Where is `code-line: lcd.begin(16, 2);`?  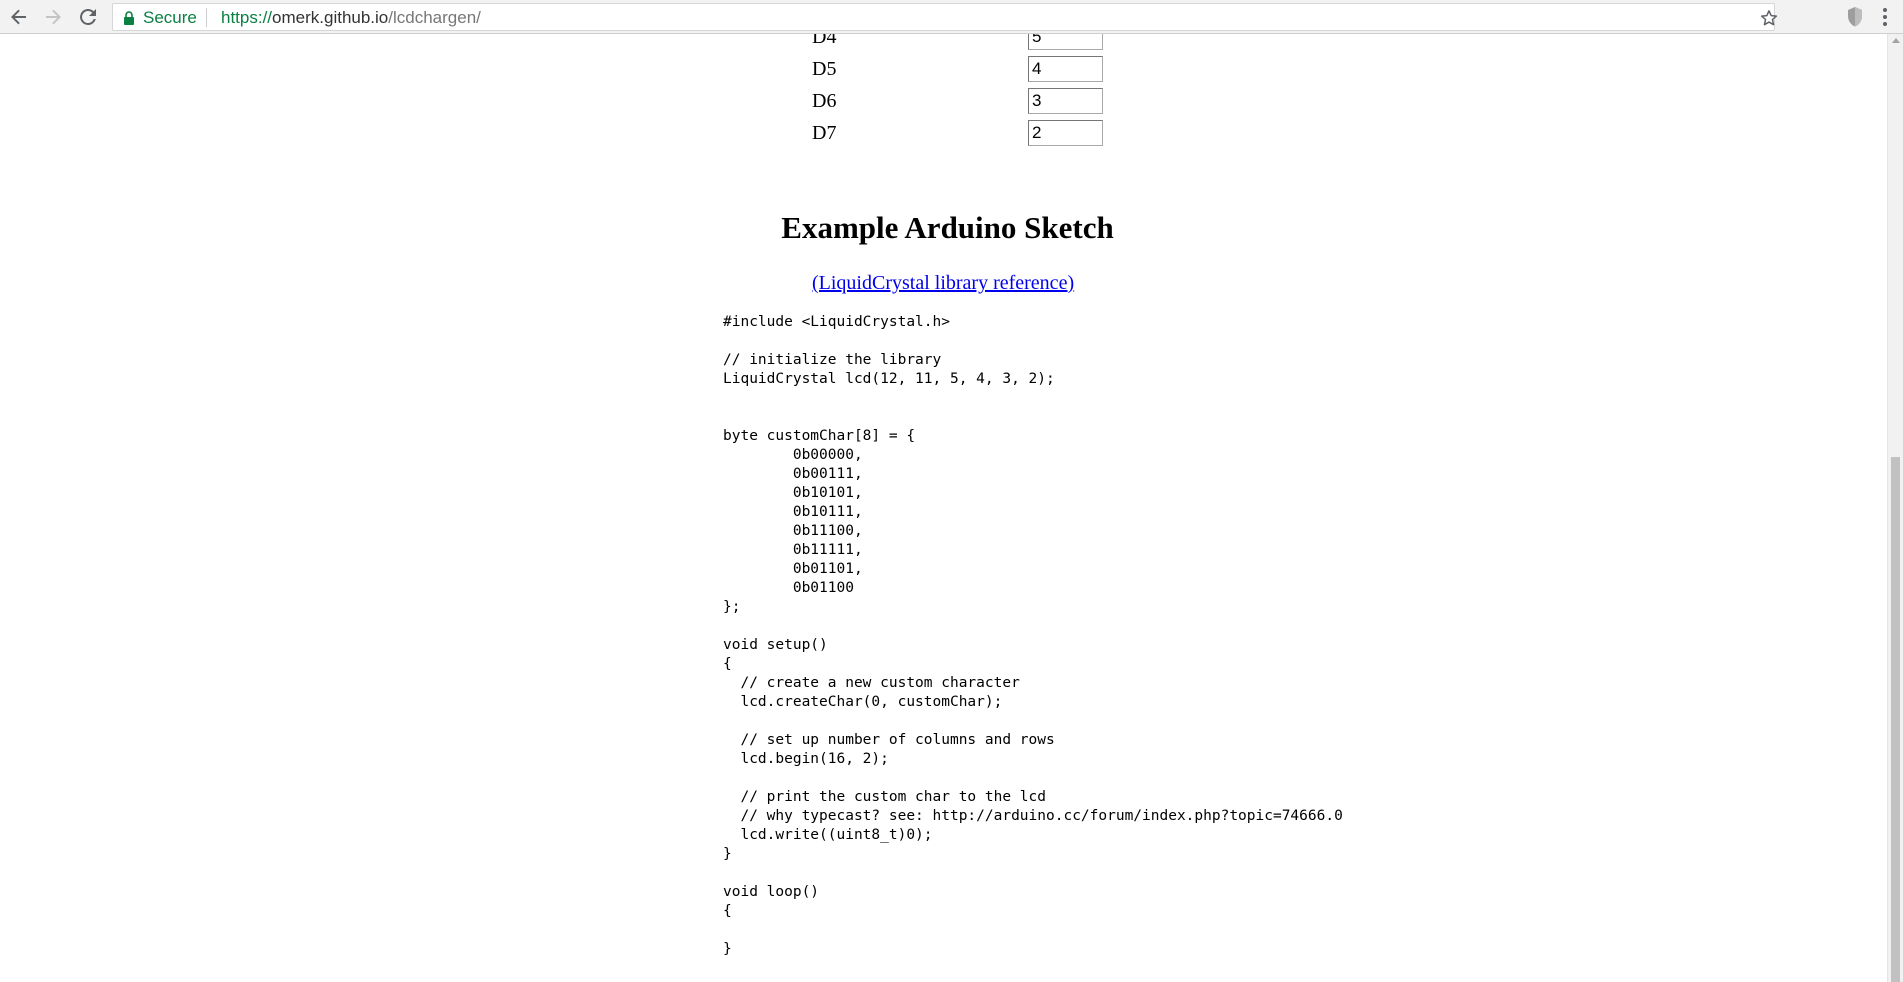 code-line: lcd.begin(16, 2); is located at coordinates (806, 759).